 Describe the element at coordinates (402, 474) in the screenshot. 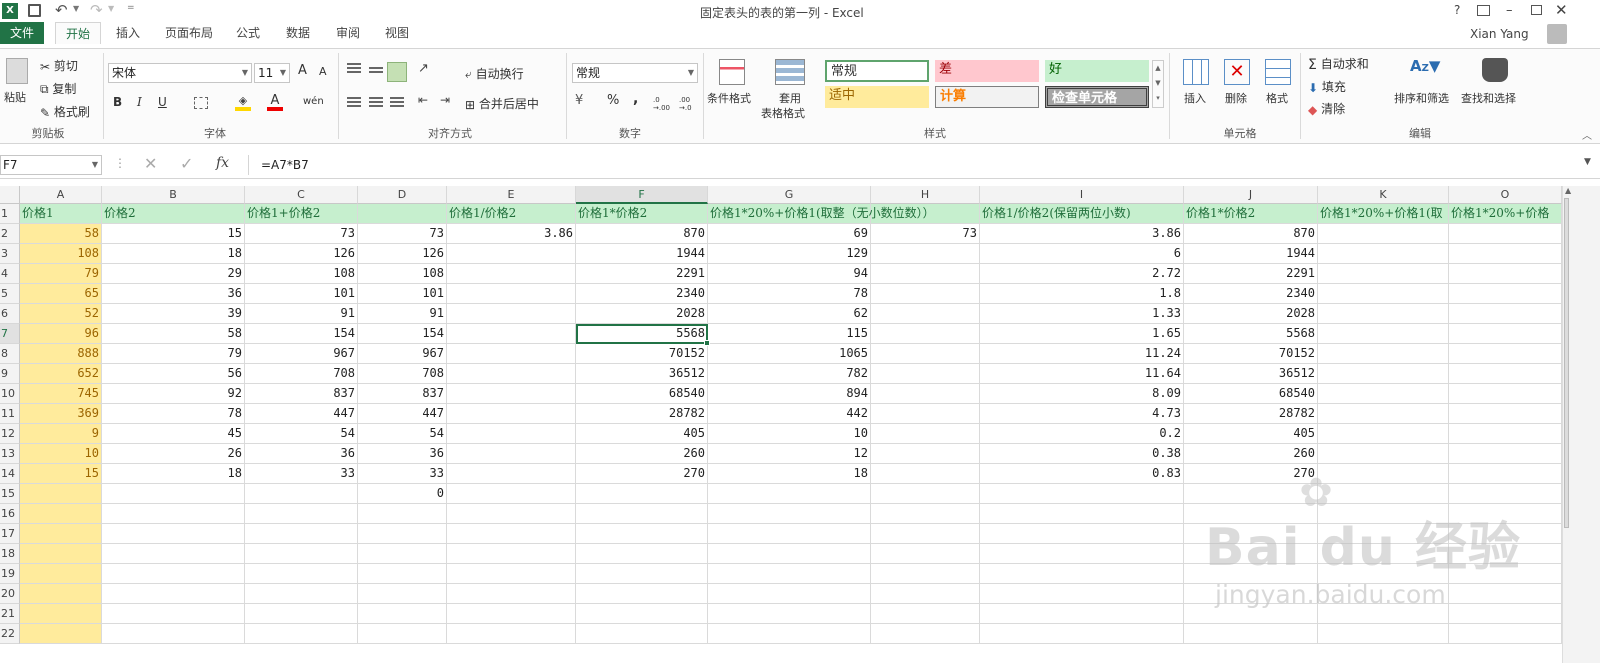

I see `cell-d14: 33` at that location.